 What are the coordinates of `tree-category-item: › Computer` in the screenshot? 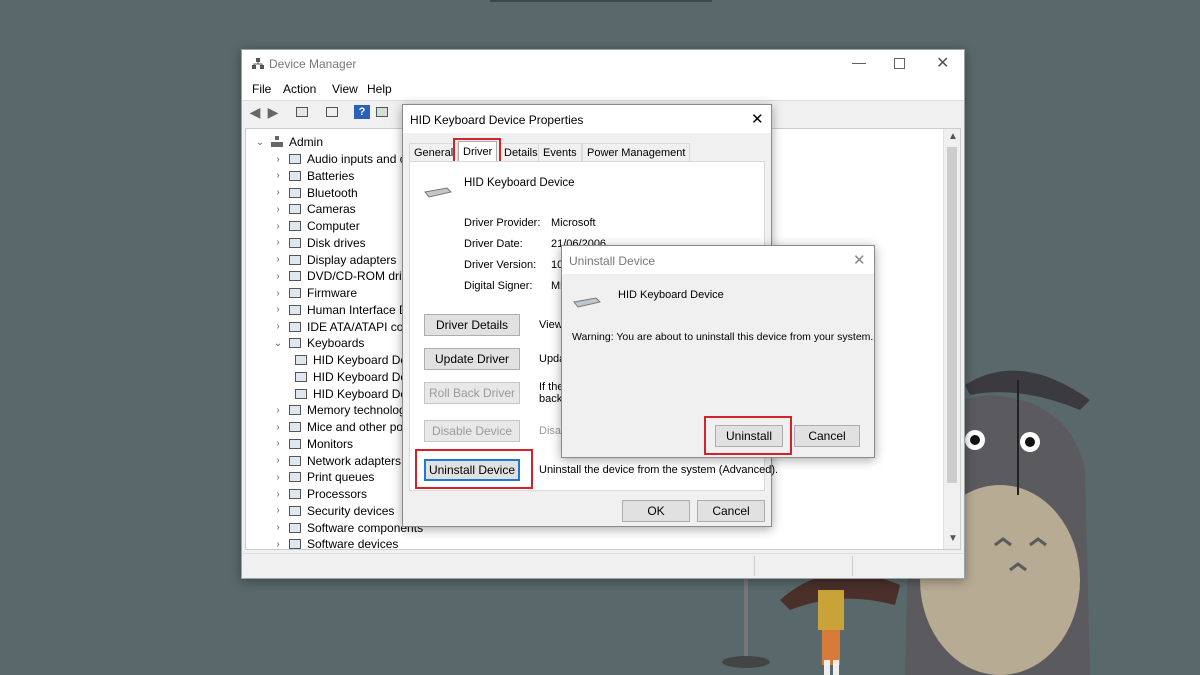 It's located at (315, 226).